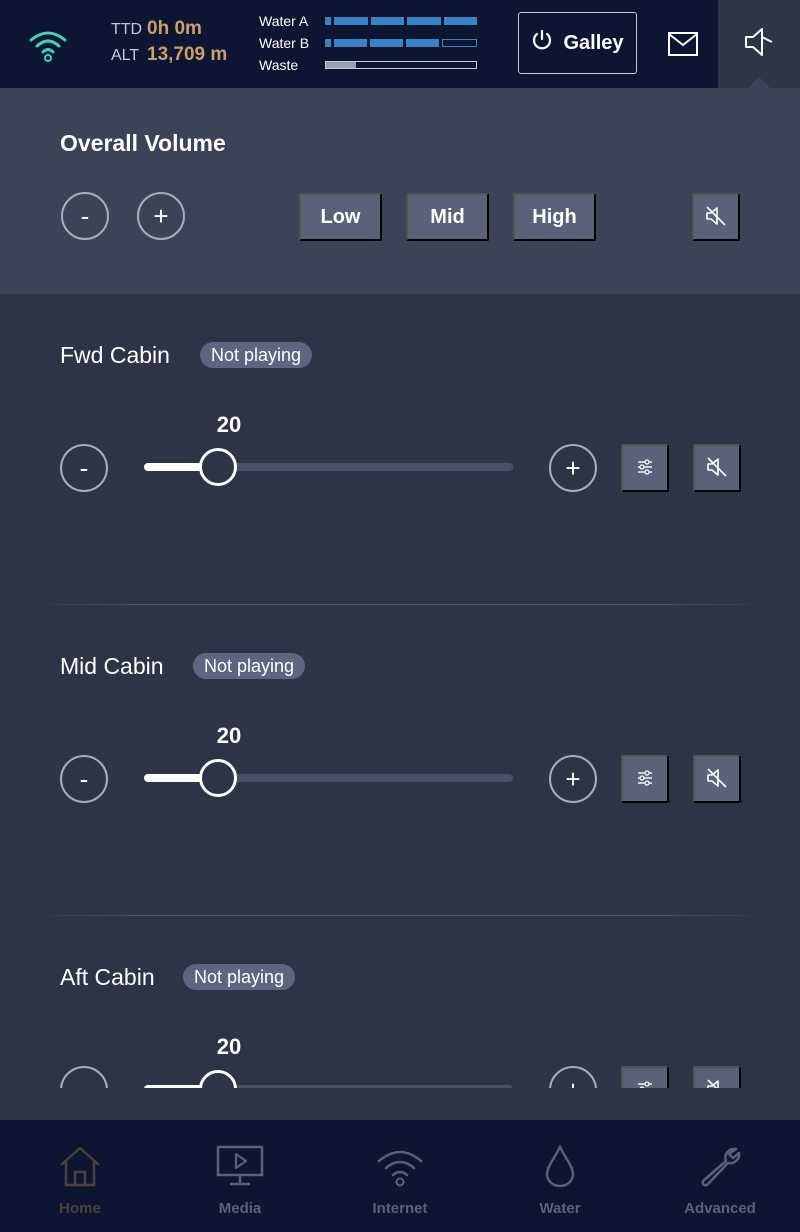 Image resolution: width=800 pixels, height=1232 pixels. Describe the element at coordinates (401, 65) in the screenshot. I see `waste-level-bar` at that location.